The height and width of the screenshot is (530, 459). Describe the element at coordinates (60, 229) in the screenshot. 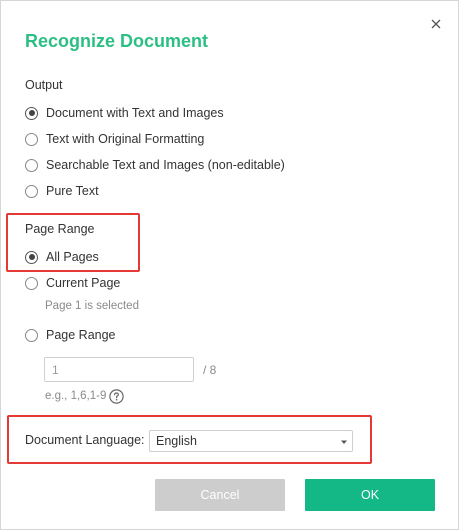

I see `page-range-section-label: Page Range` at that location.